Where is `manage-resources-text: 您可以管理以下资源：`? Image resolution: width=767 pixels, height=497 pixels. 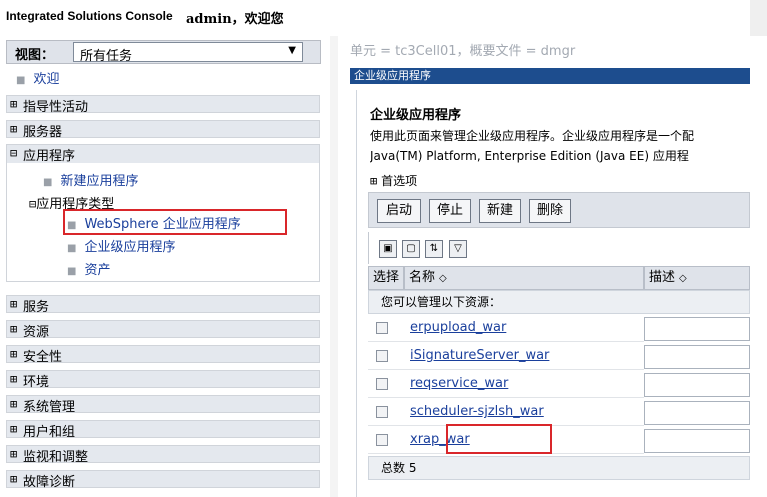 manage-resources-text: 您可以管理以下资源： is located at coordinates (559, 302).